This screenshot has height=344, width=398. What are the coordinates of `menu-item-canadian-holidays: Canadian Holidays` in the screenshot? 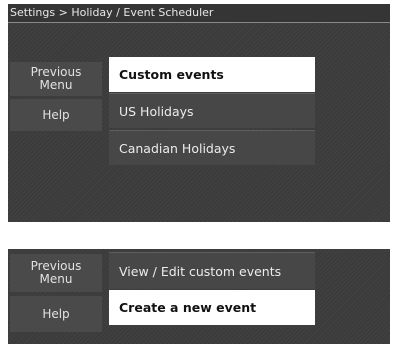 It's located at (212, 147).